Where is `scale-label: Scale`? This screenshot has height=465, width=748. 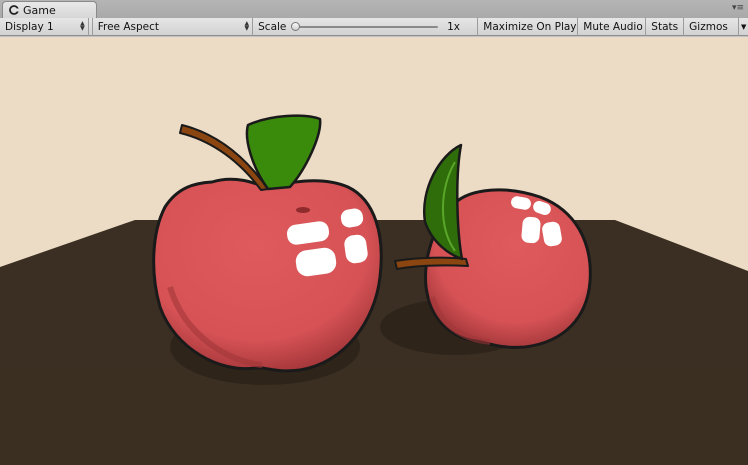
scale-label: Scale is located at coordinates (272, 26).